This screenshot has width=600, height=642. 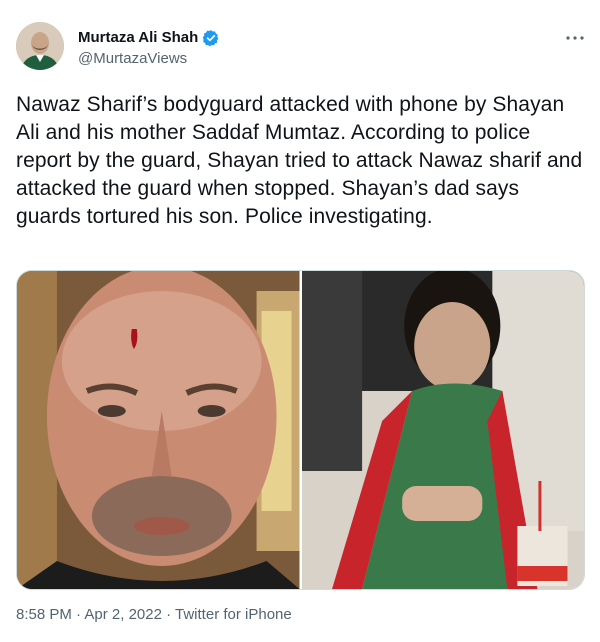 I want to click on tweet-time: 8:58 PM, so click(x=44, y=614).